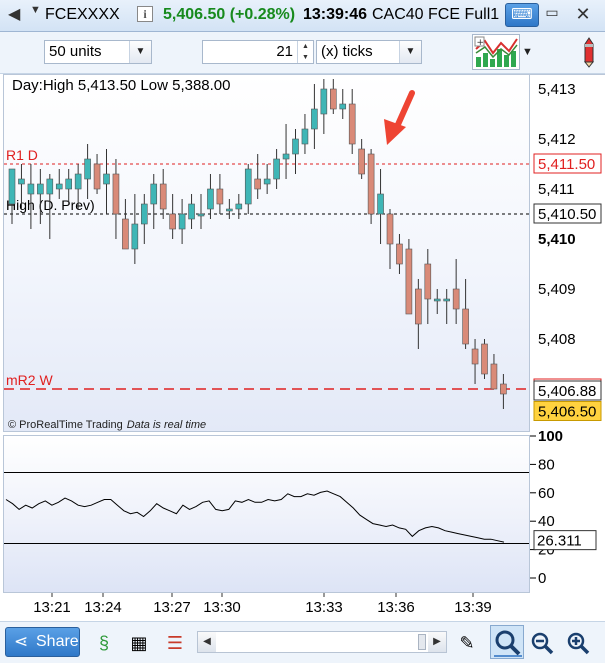 Image resolution: width=605 pixels, height=663 pixels. I want to click on price-tick-label: 5,413, so click(557, 89).